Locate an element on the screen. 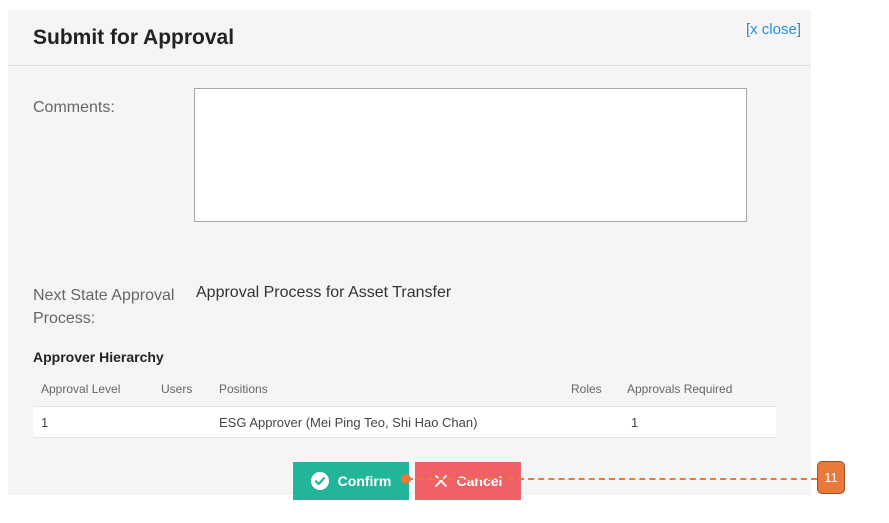 This screenshot has width=889, height=523. column-header-approval-level: Approval Level is located at coordinates (81, 389).